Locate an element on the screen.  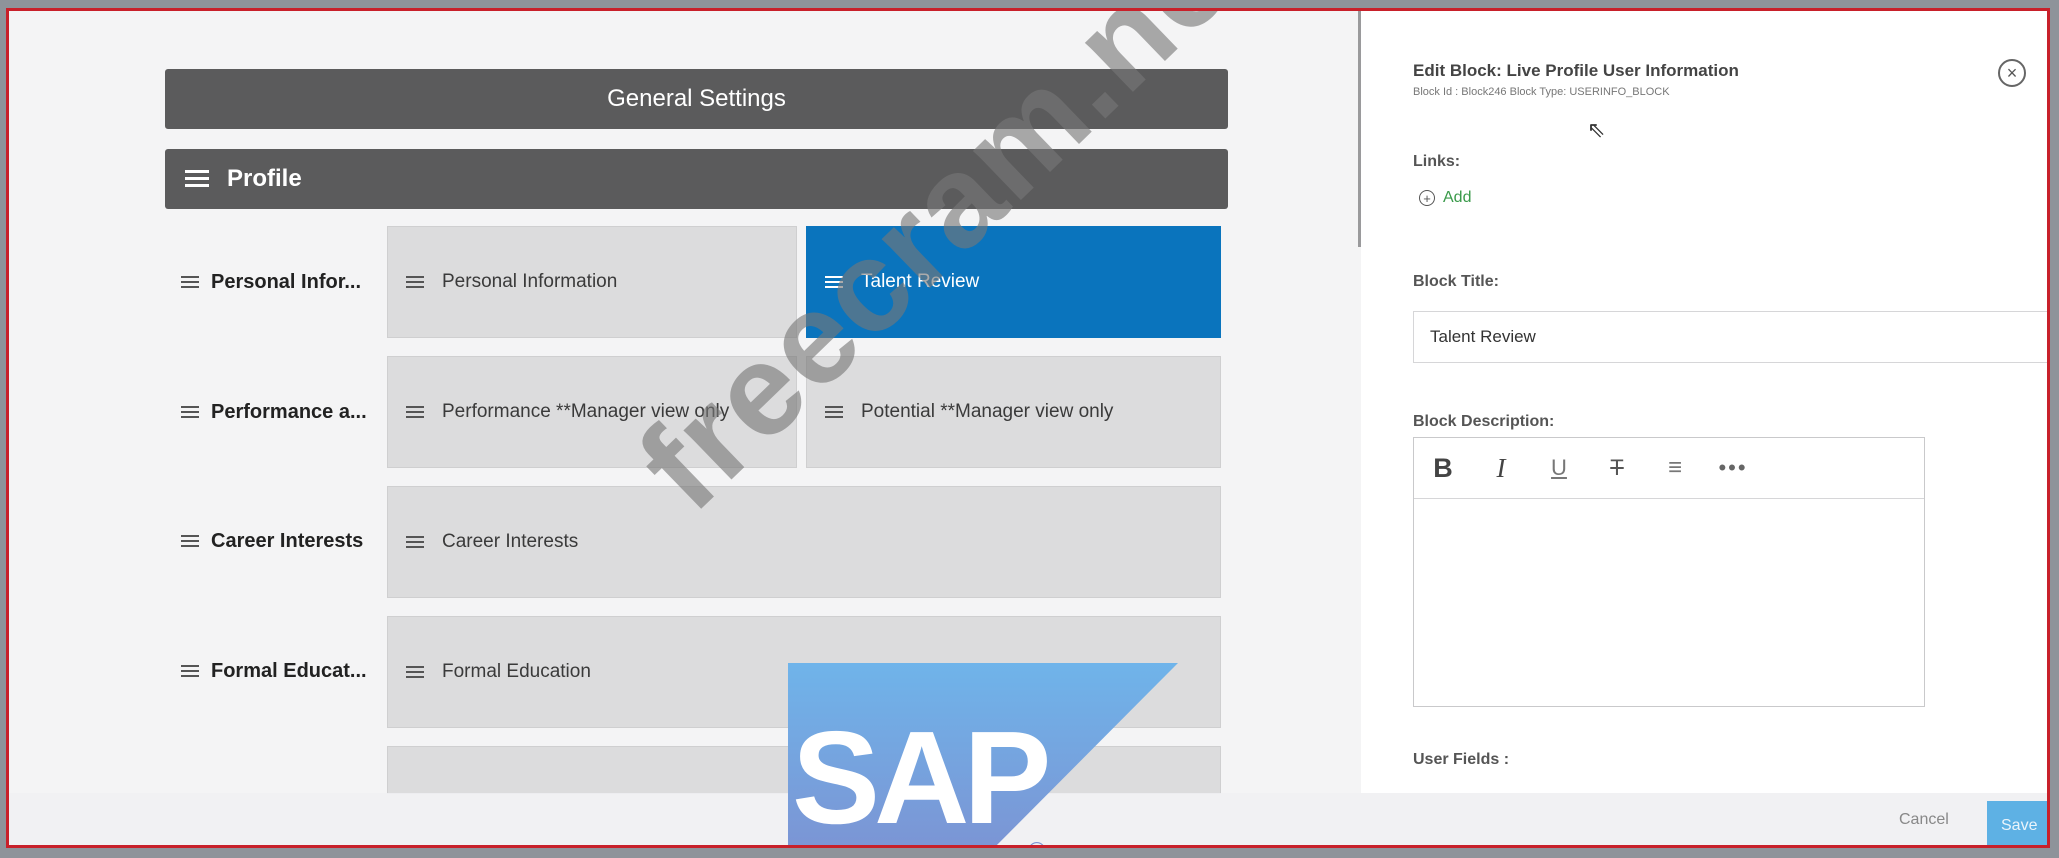
mouse-cursor-icon: ⇖ is located at coordinates (1596, 129).